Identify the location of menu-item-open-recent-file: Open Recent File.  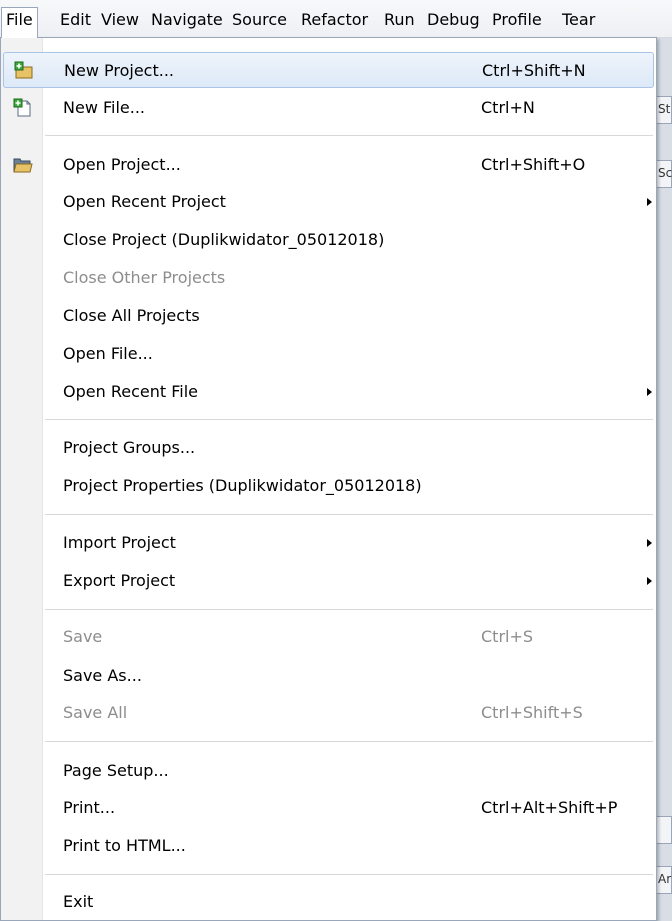
(328, 392).